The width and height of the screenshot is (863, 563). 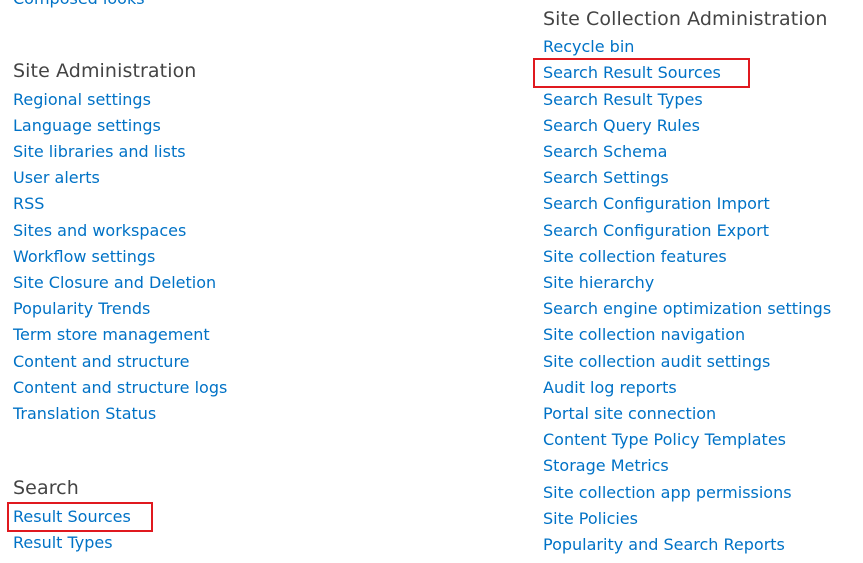 I want to click on link-site-collection-audit-settings: Site collection audit settings, so click(x=656, y=362).